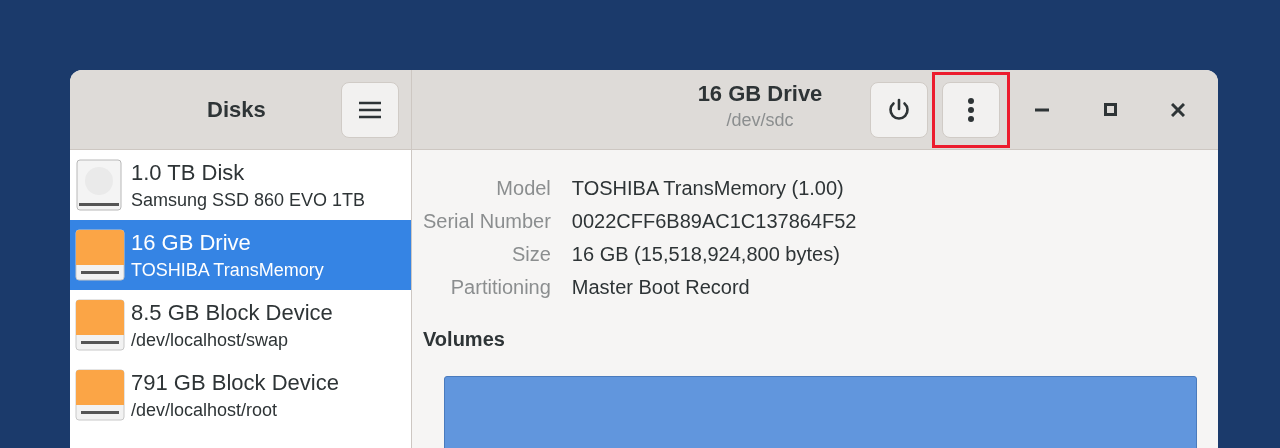 This screenshot has height=448, width=1280. Describe the element at coordinates (191, 243) in the screenshot. I see `disk-name: 16 GB Drive` at that location.